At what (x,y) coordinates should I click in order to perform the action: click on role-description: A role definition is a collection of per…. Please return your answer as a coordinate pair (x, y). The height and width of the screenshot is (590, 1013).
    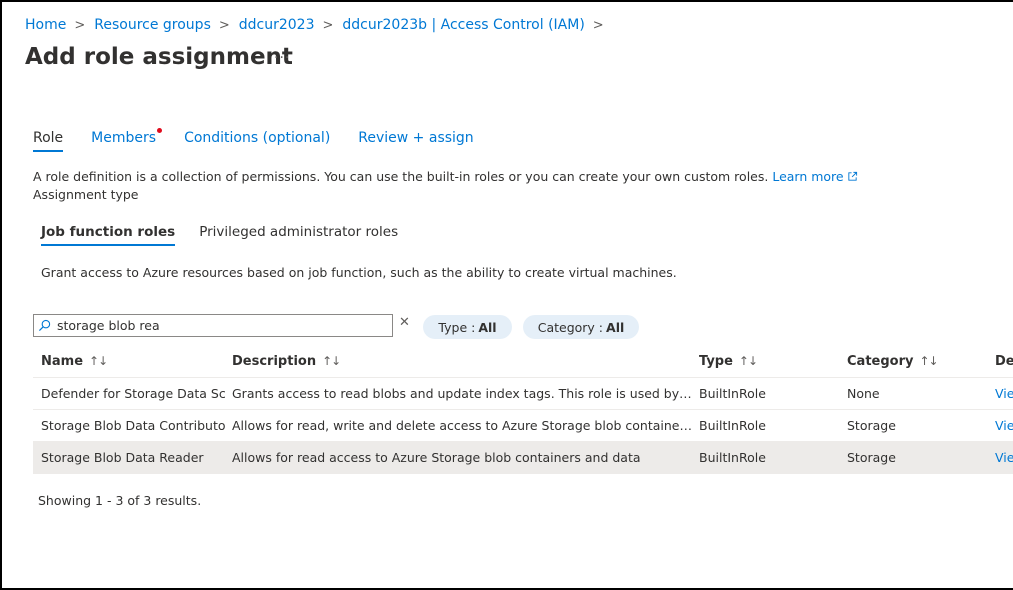
    Looking at the image, I should click on (445, 176).